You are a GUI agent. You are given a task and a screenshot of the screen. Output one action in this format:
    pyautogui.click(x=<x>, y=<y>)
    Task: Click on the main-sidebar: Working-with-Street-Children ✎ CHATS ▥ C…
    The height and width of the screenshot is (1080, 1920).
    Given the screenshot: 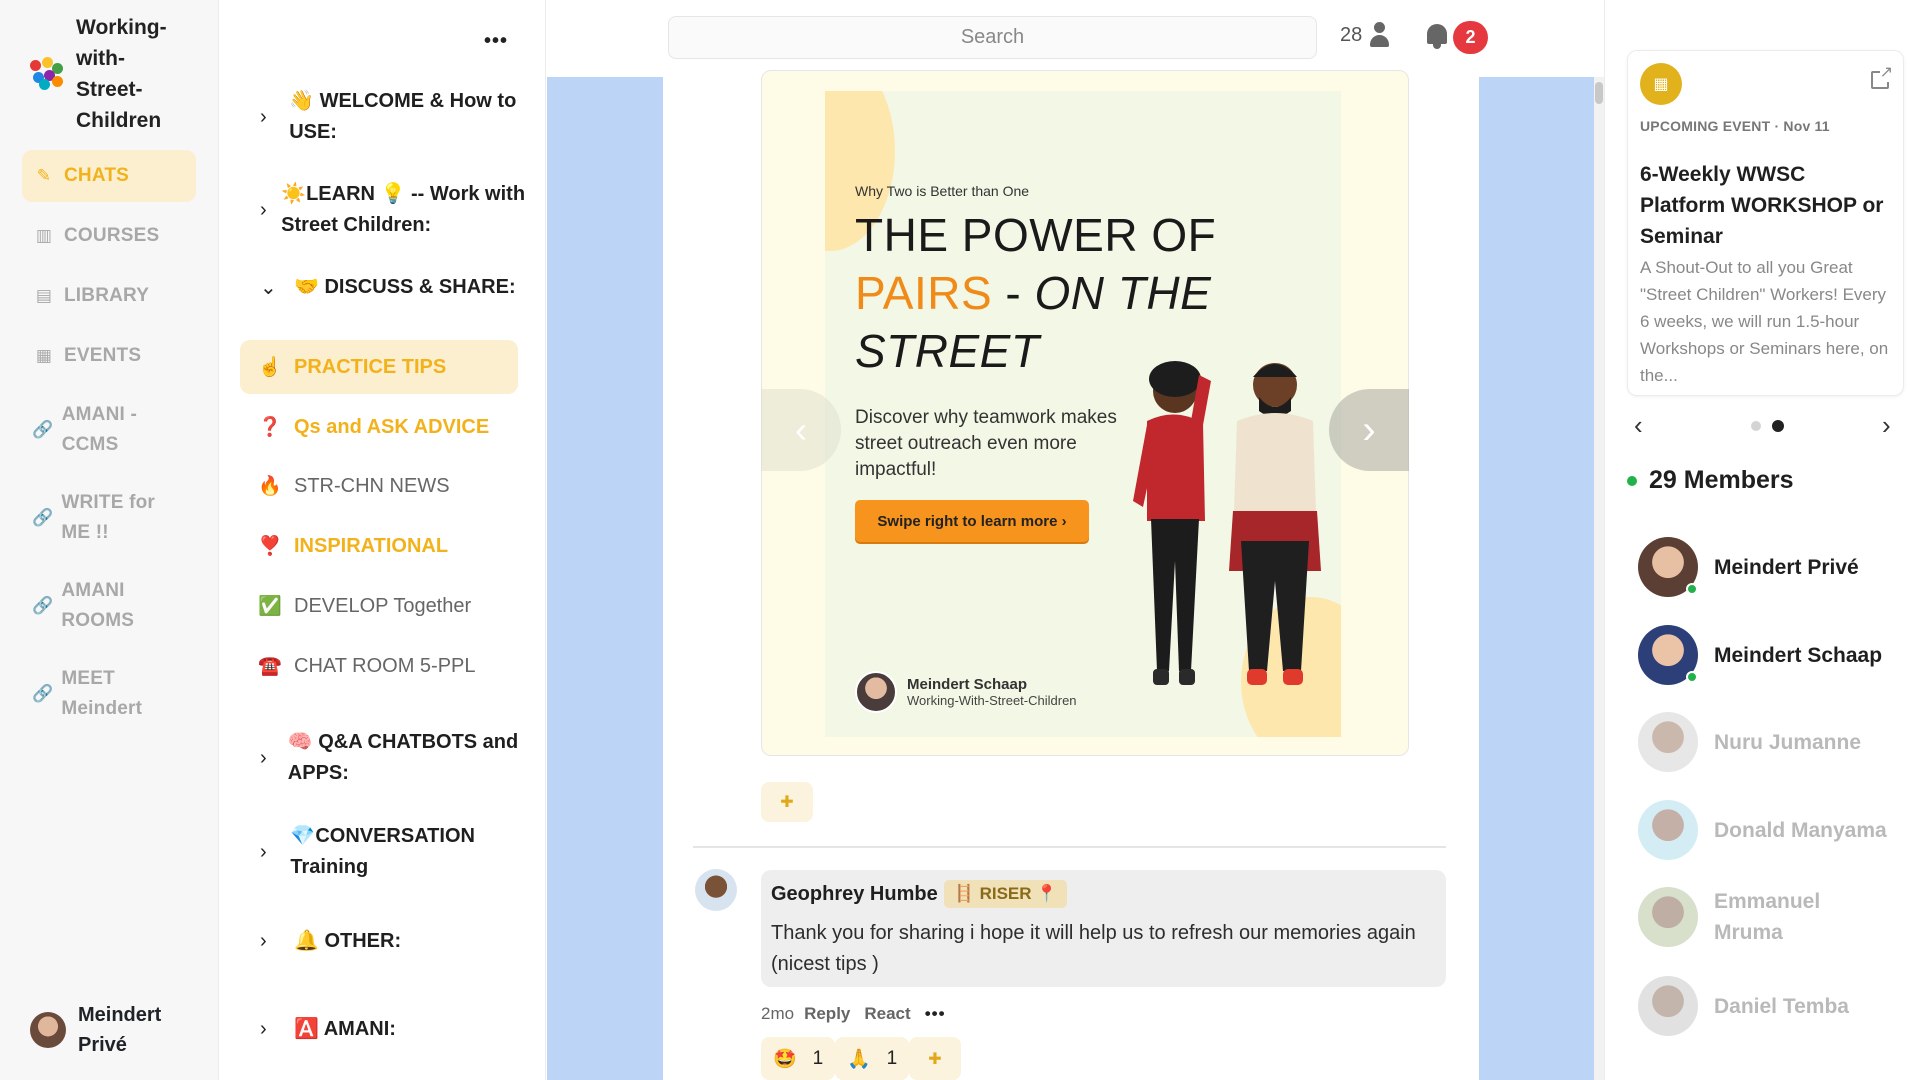 What is the action you would take?
    pyautogui.click(x=109, y=540)
    